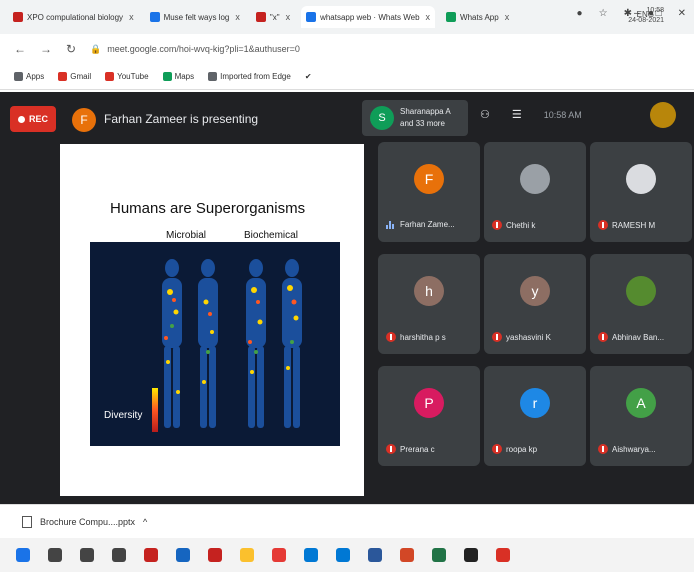 This screenshot has height=572, width=694. Describe the element at coordinates (663, 115) in the screenshot. I see `self-avatar` at that location.